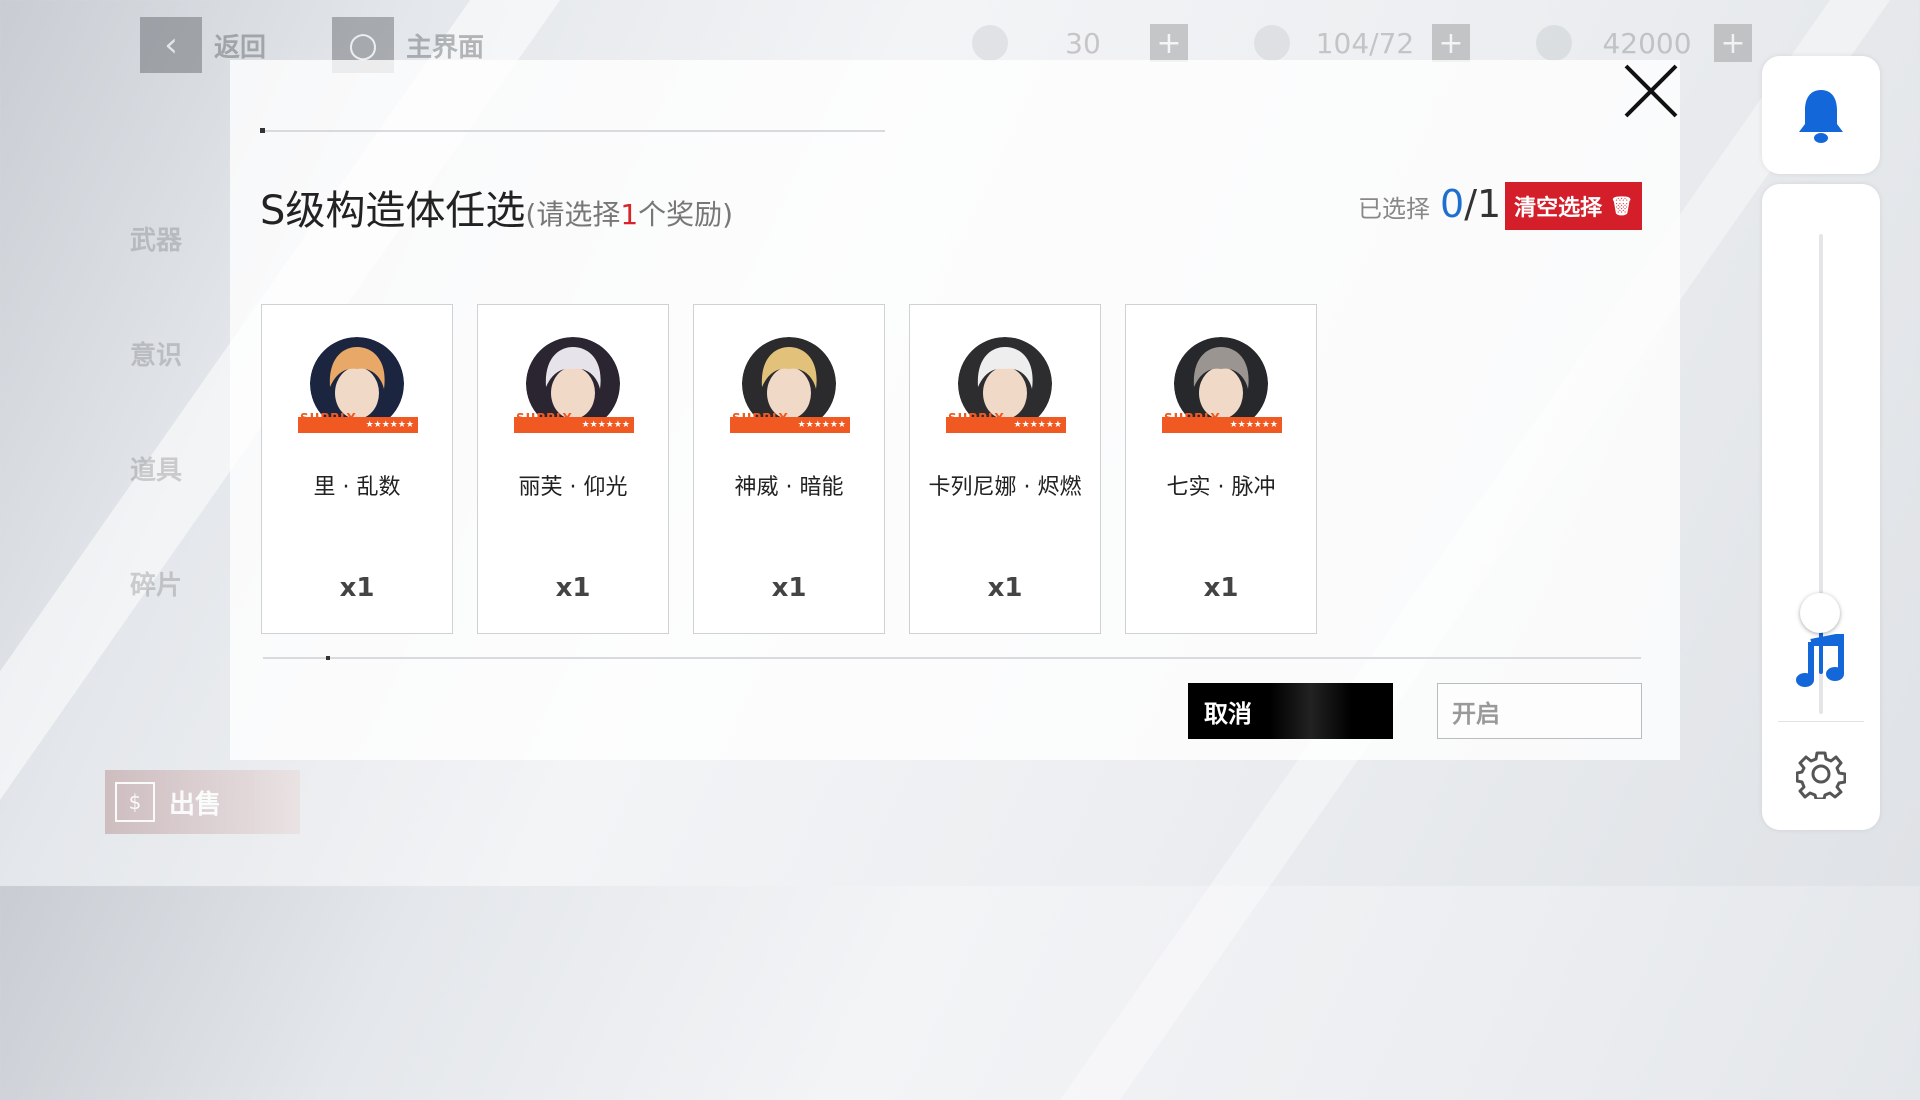 The image size is (1920, 1100). What do you see at coordinates (357, 487) in the screenshot?
I see `character-name: 里 · 乱数` at bounding box center [357, 487].